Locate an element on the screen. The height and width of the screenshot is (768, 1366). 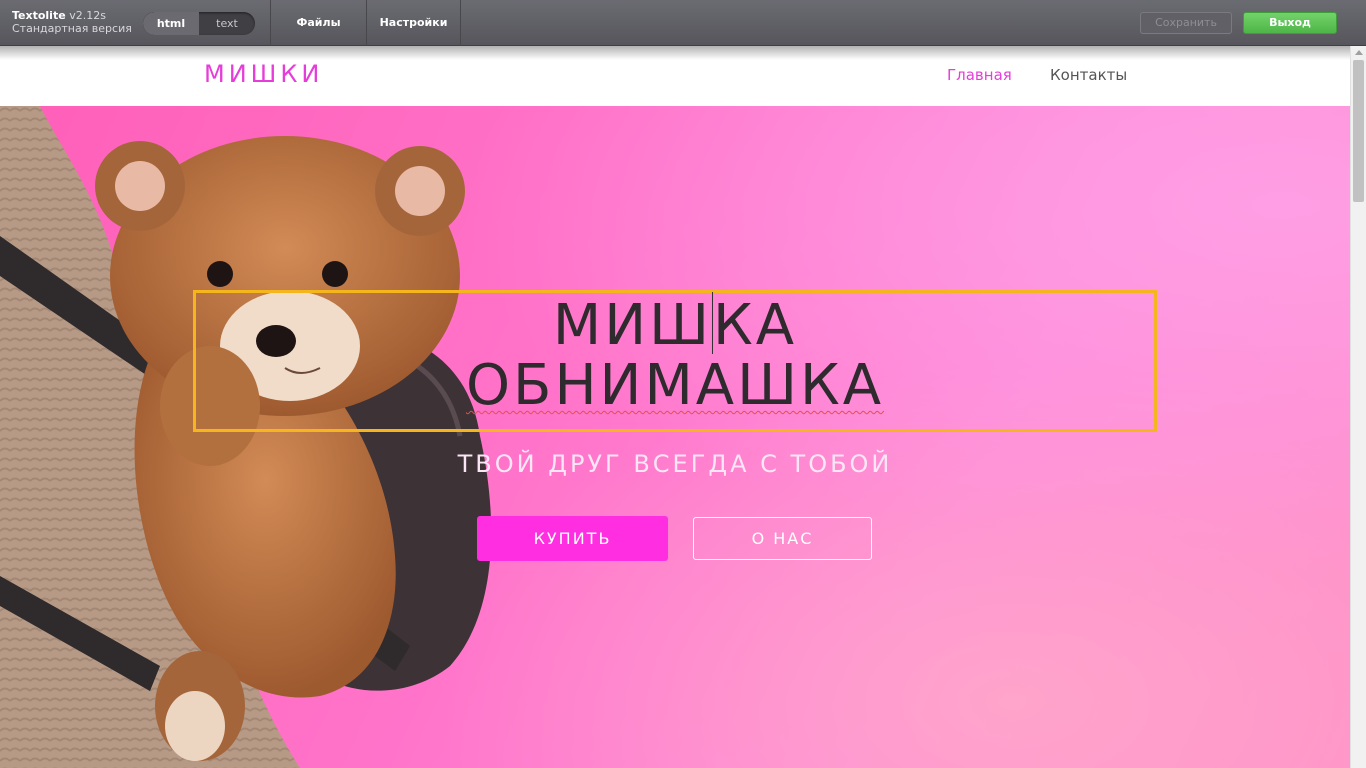
exit-button: Выход is located at coordinates (1290, 23).